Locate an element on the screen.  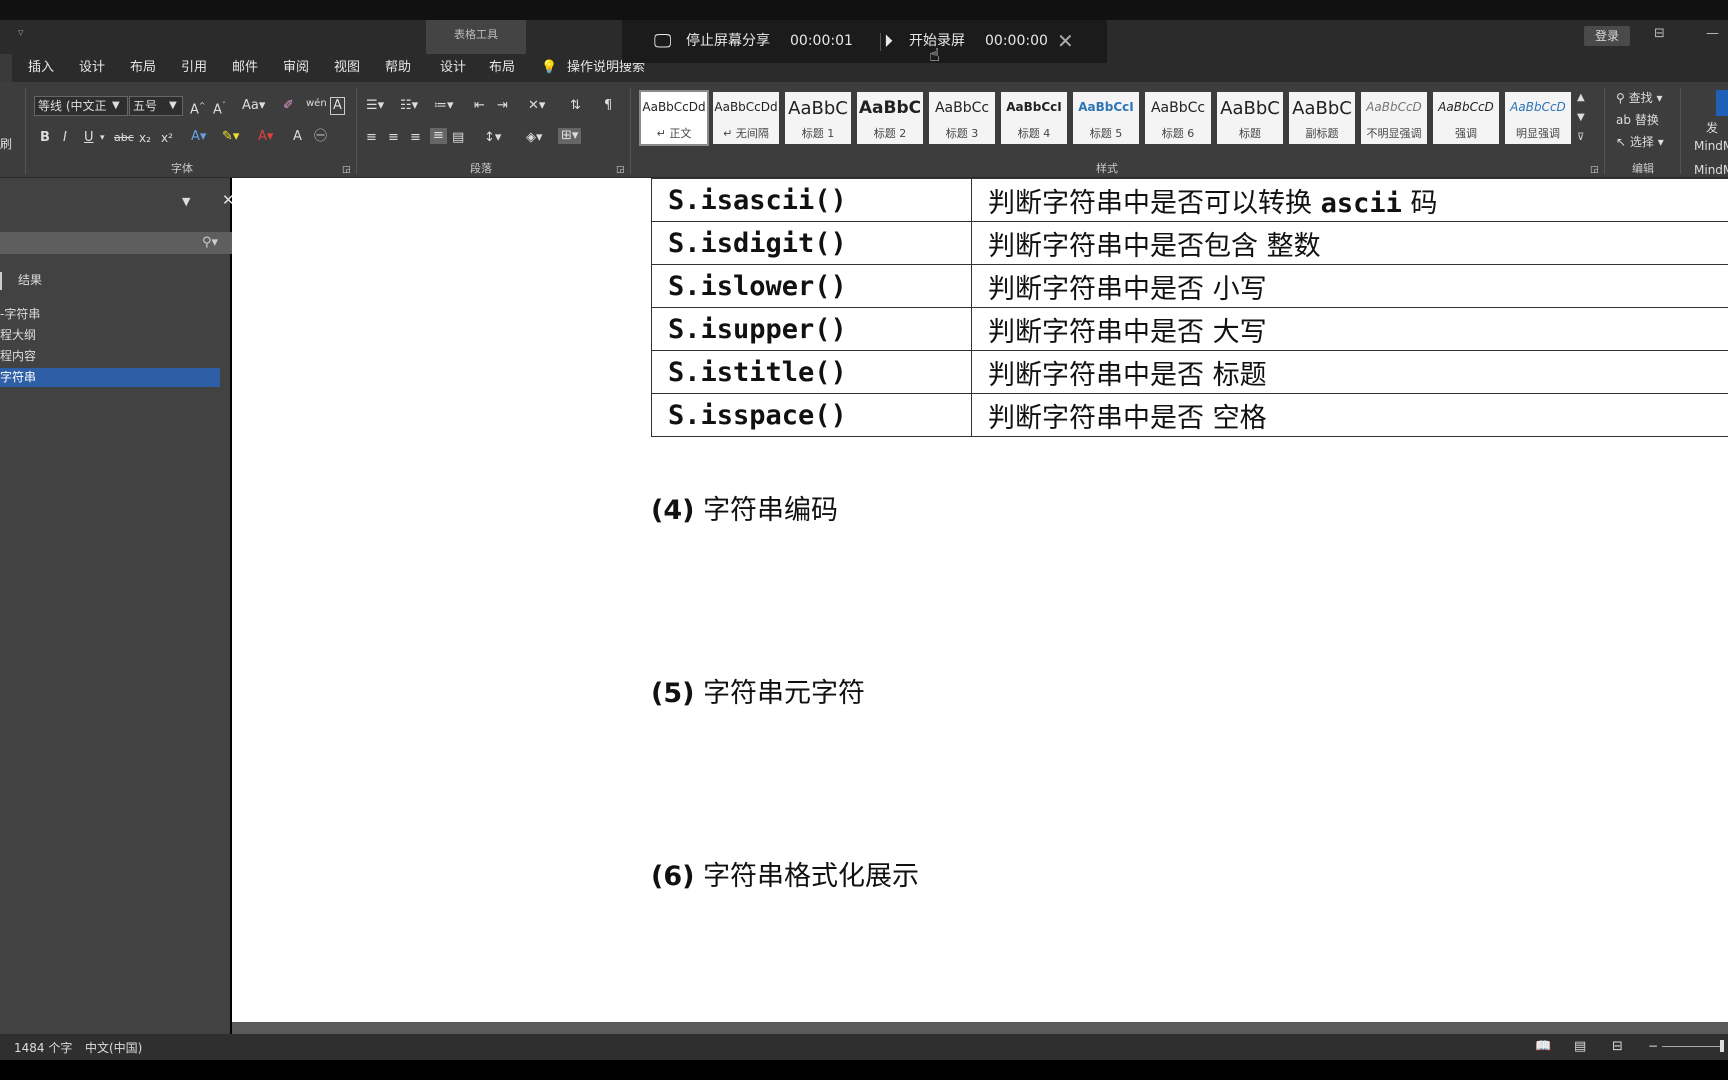
font-color-icon: A▾ is located at coordinates (265, 137).